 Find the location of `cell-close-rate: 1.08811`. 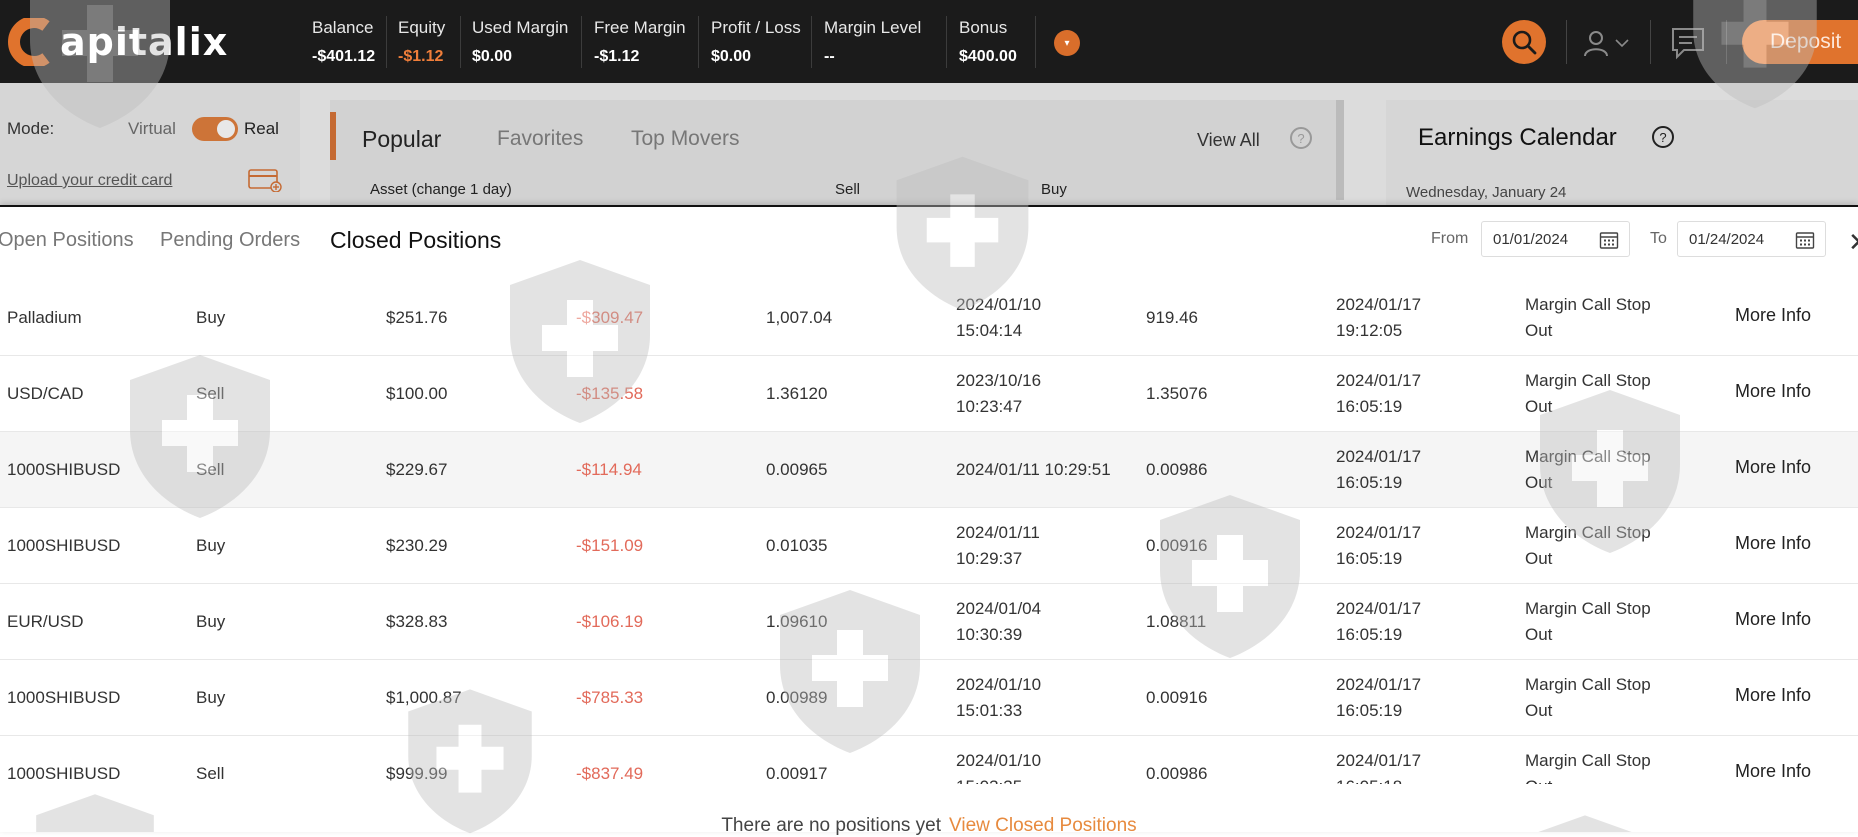

cell-close-rate: 1.08811 is located at coordinates (1176, 621).